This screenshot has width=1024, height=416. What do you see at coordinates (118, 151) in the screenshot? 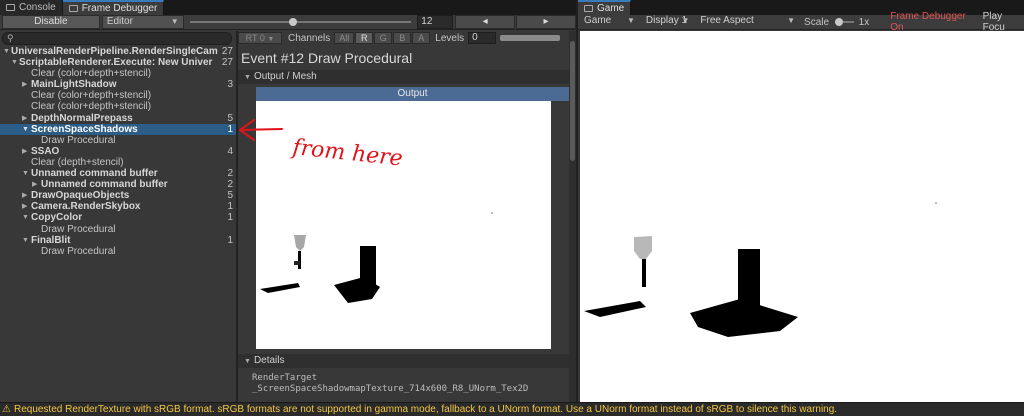
I see `tree-row: ▶ SSAO 4` at bounding box center [118, 151].